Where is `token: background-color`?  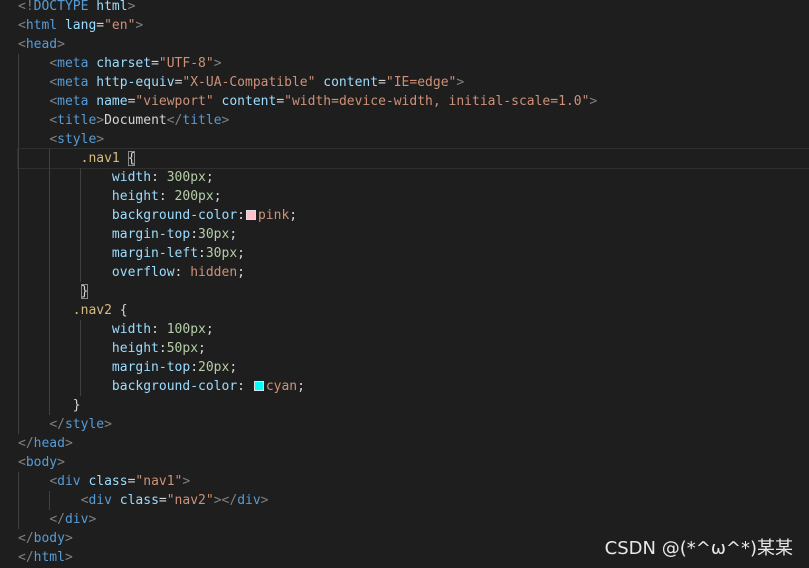 token: background-color is located at coordinates (174, 215).